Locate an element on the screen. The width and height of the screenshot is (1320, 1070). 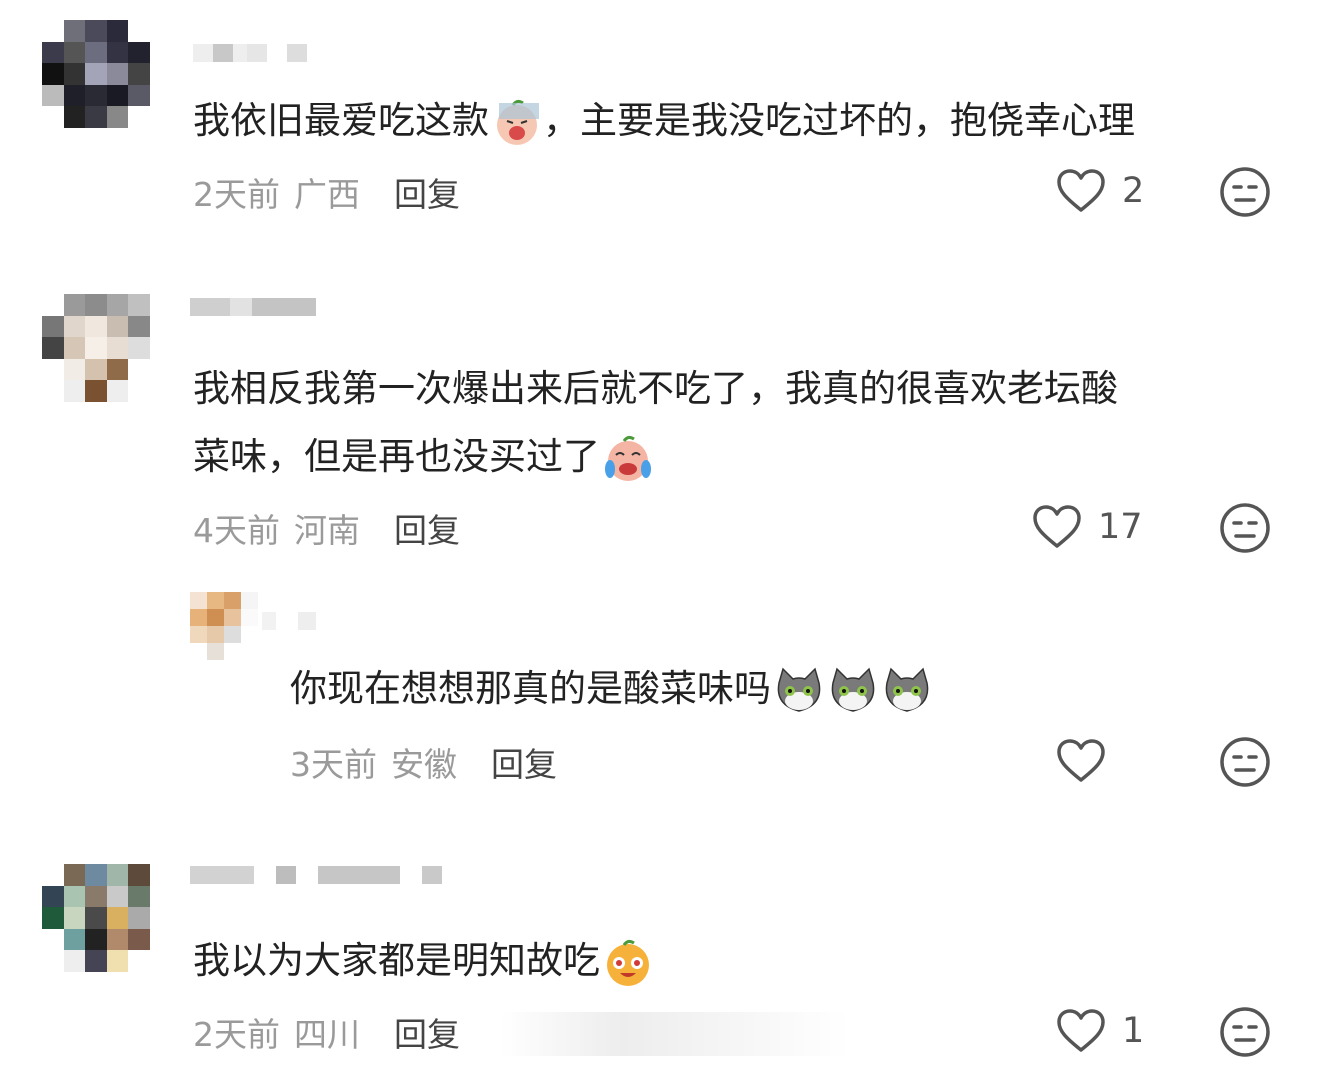
reply-text: 你现在想想那真的是酸菜味吗 is located at coordinates (611, 689).